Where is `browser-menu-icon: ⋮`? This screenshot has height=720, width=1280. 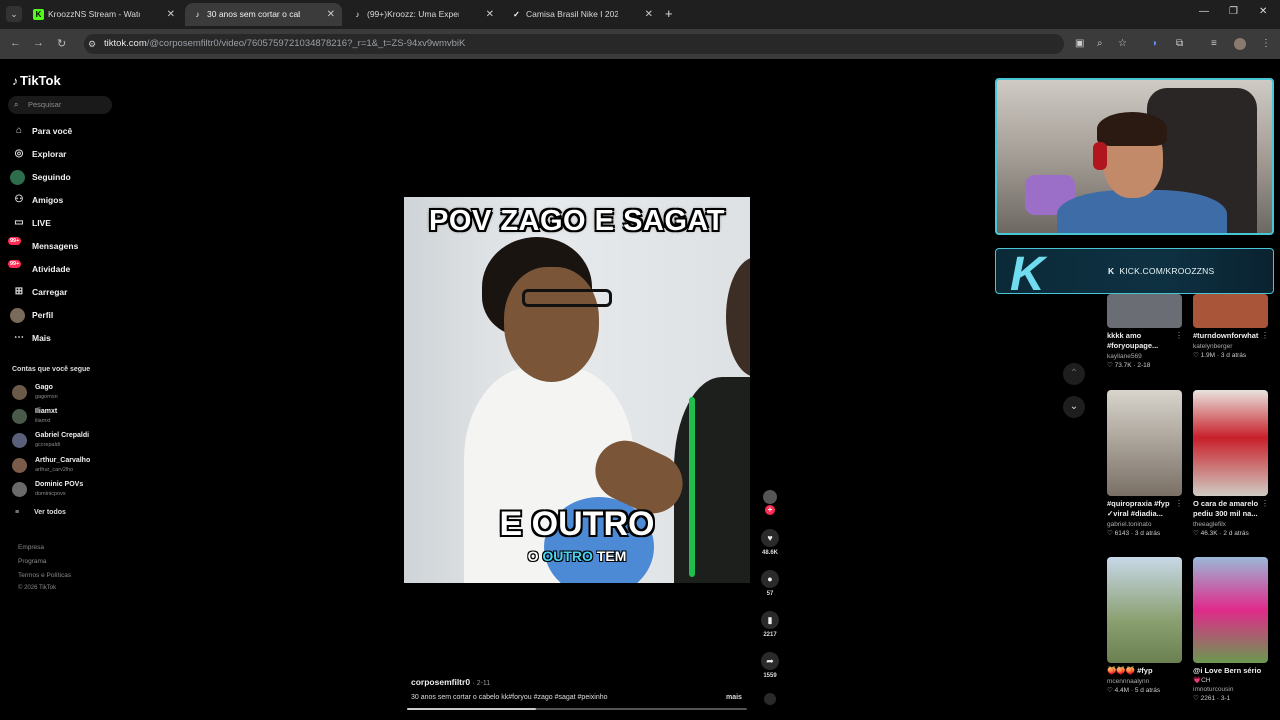
browser-menu-icon: ⋮ is located at coordinates (1266, 43).